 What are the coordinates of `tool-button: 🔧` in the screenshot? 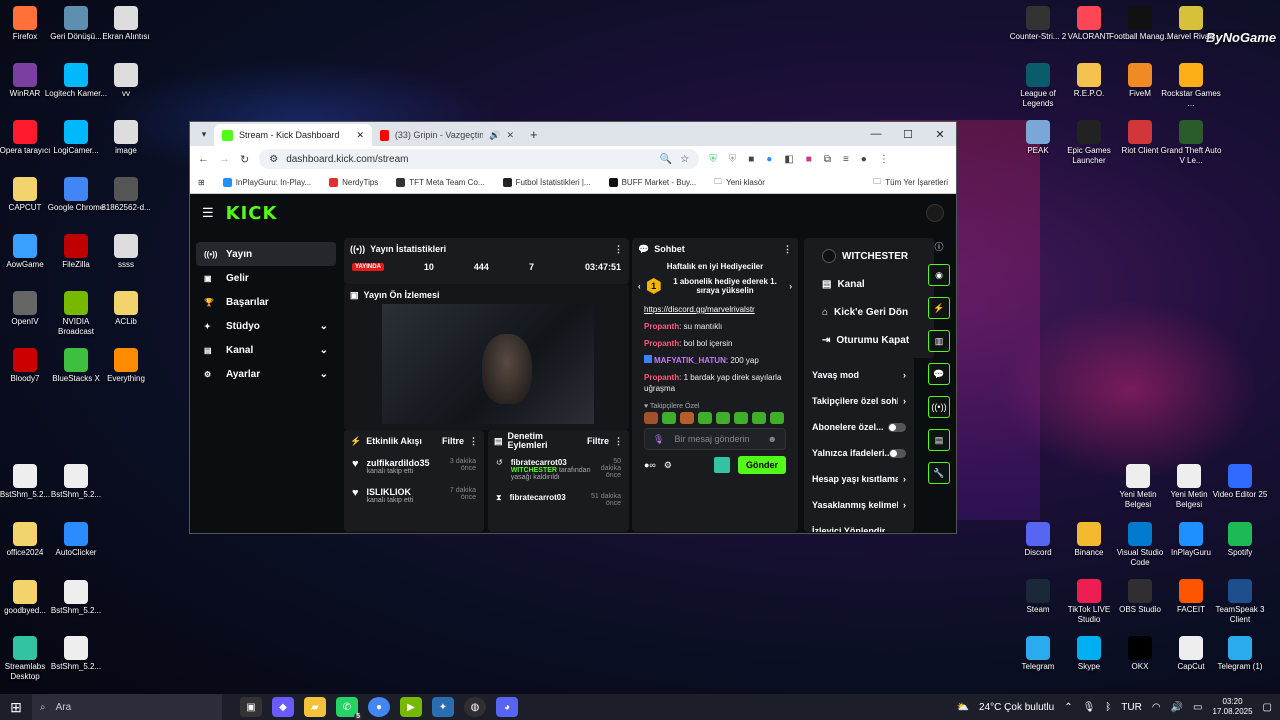 It's located at (939, 473).